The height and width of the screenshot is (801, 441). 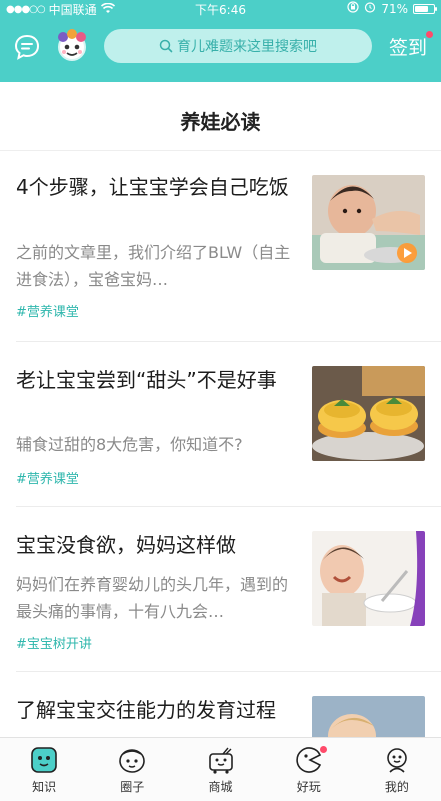 What do you see at coordinates (353, 8) in the screenshot?
I see `rotation-lock-icon` at bounding box center [353, 8].